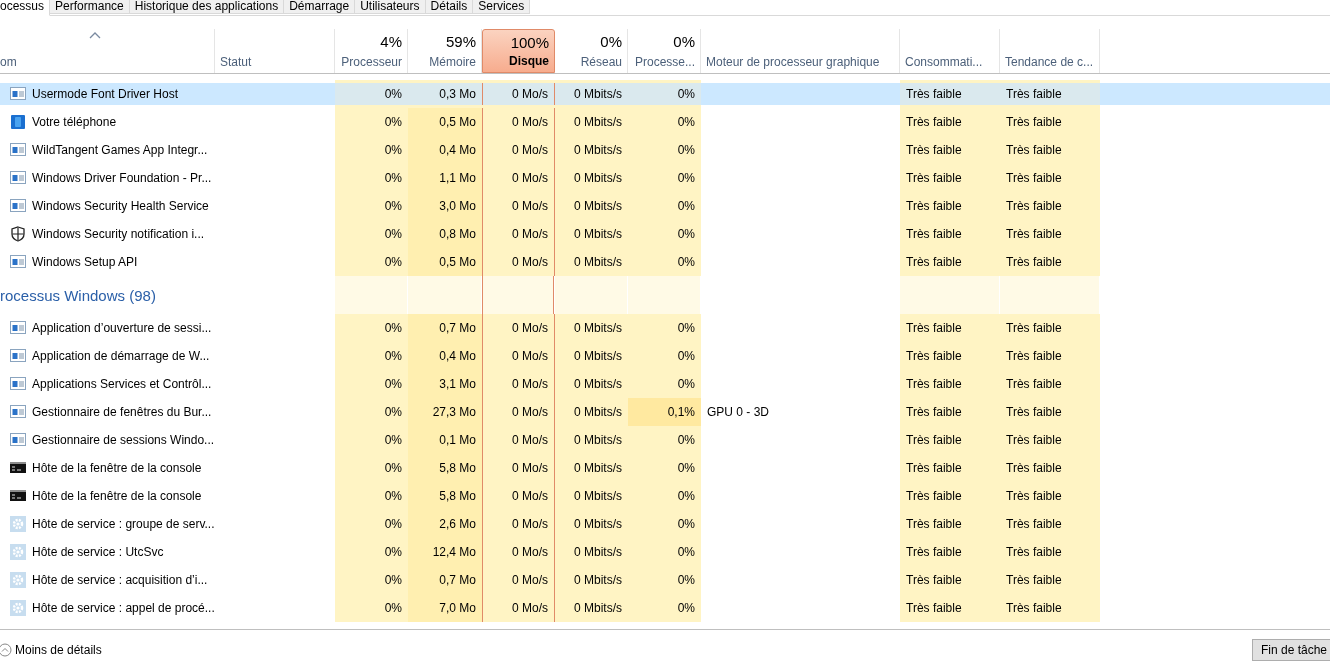 This screenshot has width=1330, height=669. What do you see at coordinates (665, 524) in the screenshot?
I see `process-row: Hôte de service : groupe de serv... 0% 2,6 Mo 0 Mo/s 0 Mbits/s 0% Très faible Très faible` at bounding box center [665, 524].